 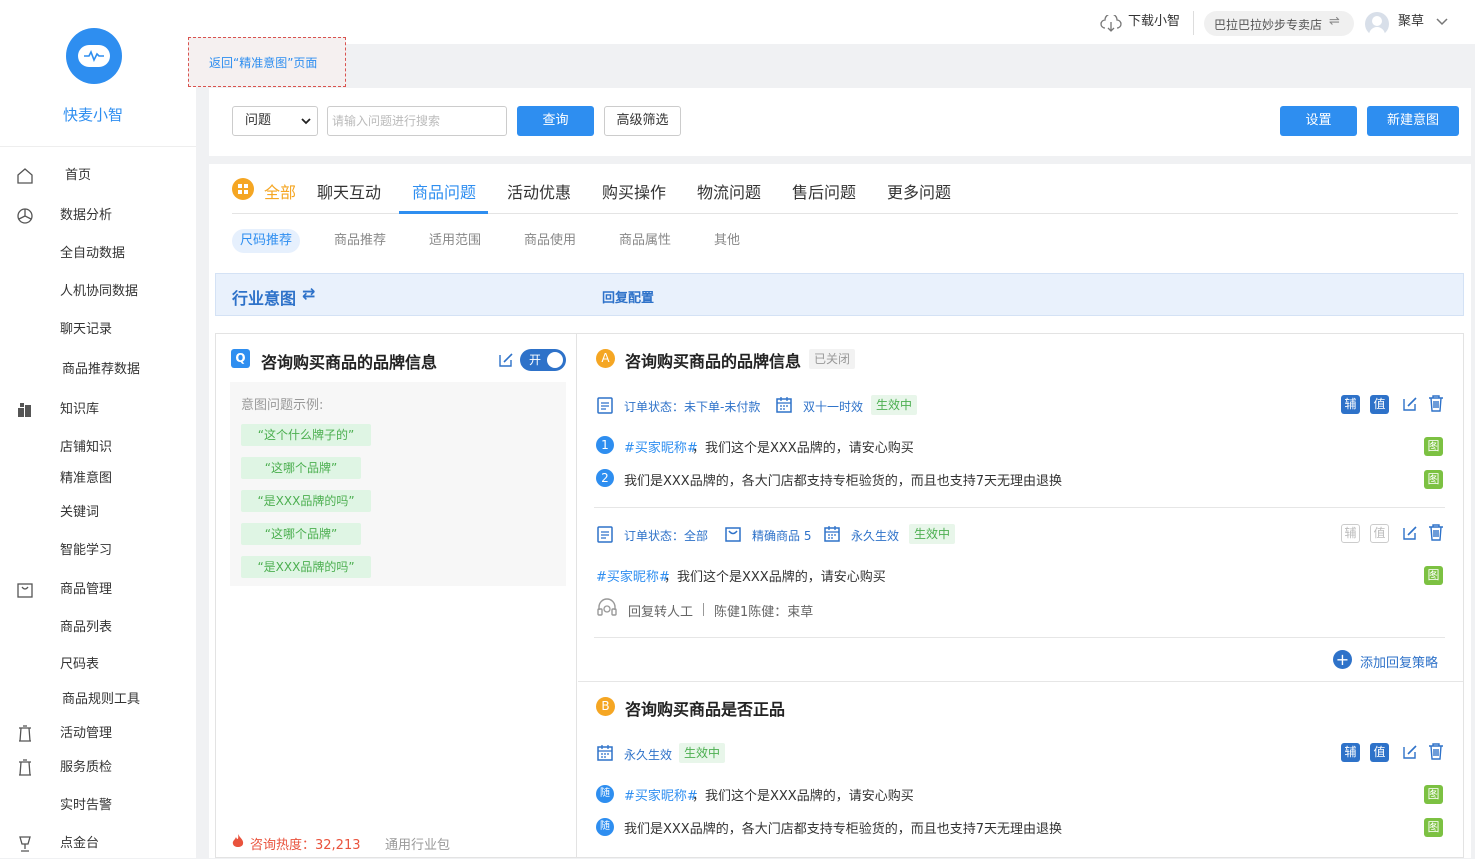 I want to click on tab-more: 更多问题, so click(x=919, y=191).